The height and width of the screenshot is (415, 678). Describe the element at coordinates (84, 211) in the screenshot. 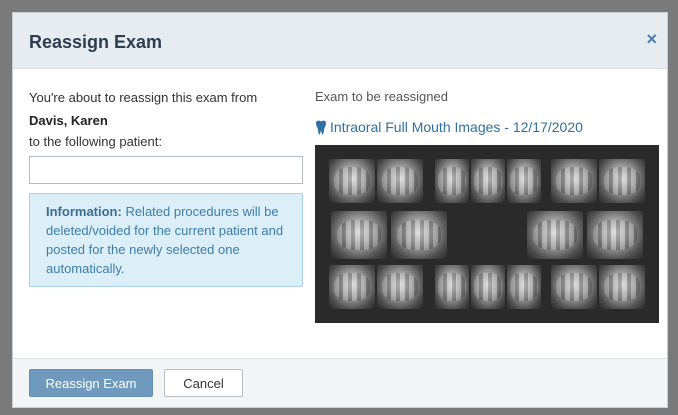

I see `information-label: Information:` at that location.